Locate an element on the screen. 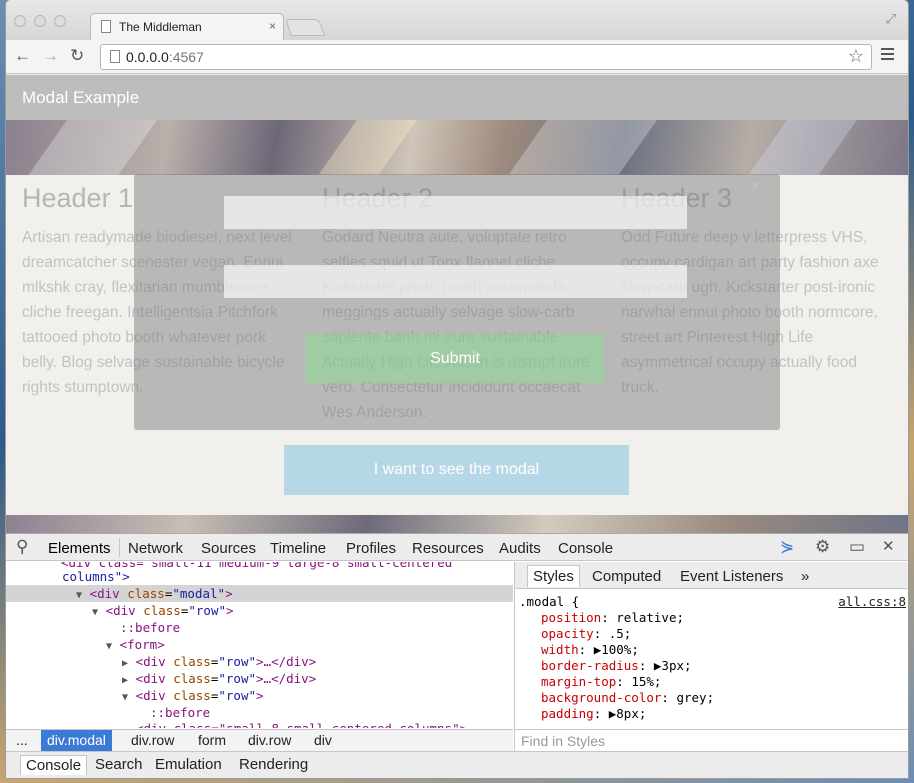 The width and height of the screenshot is (914, 783). tab-elements: Elements is located at coordinates (79, 548).